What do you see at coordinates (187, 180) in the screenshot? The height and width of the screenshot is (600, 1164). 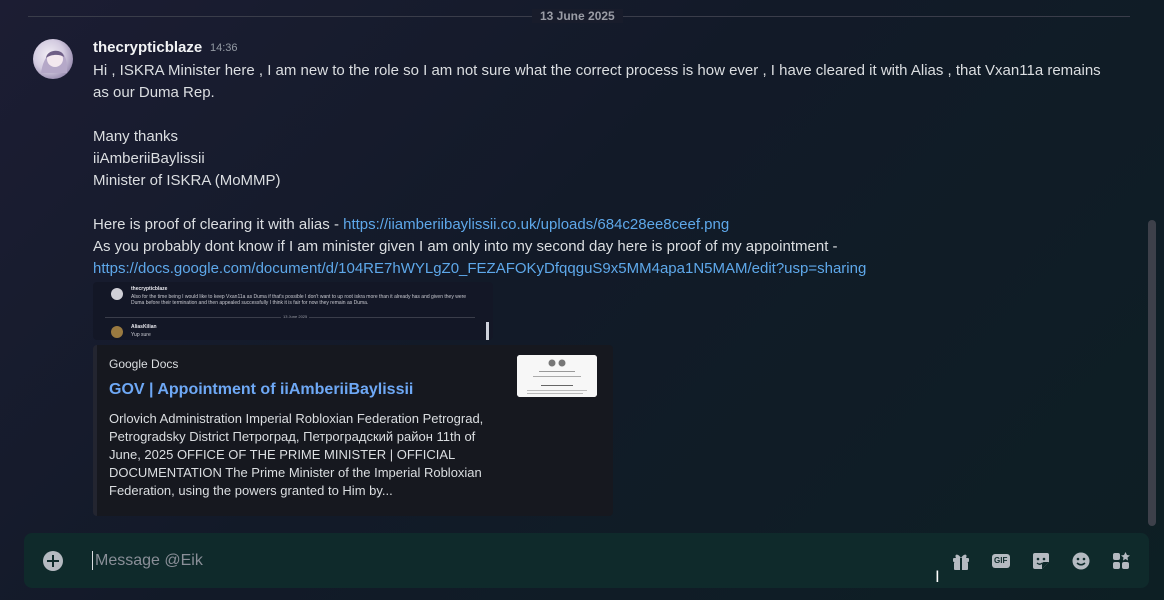 I see `message-line: Minister of ISKRA (MoMMP)` at bounding box center [187, 180].